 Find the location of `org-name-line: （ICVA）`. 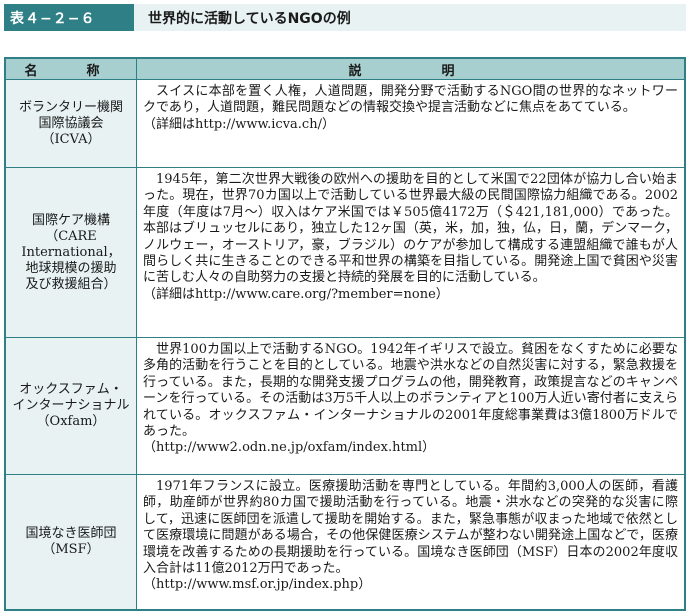

org-name-line: （ICVA） is located at coordinates (71, 139).